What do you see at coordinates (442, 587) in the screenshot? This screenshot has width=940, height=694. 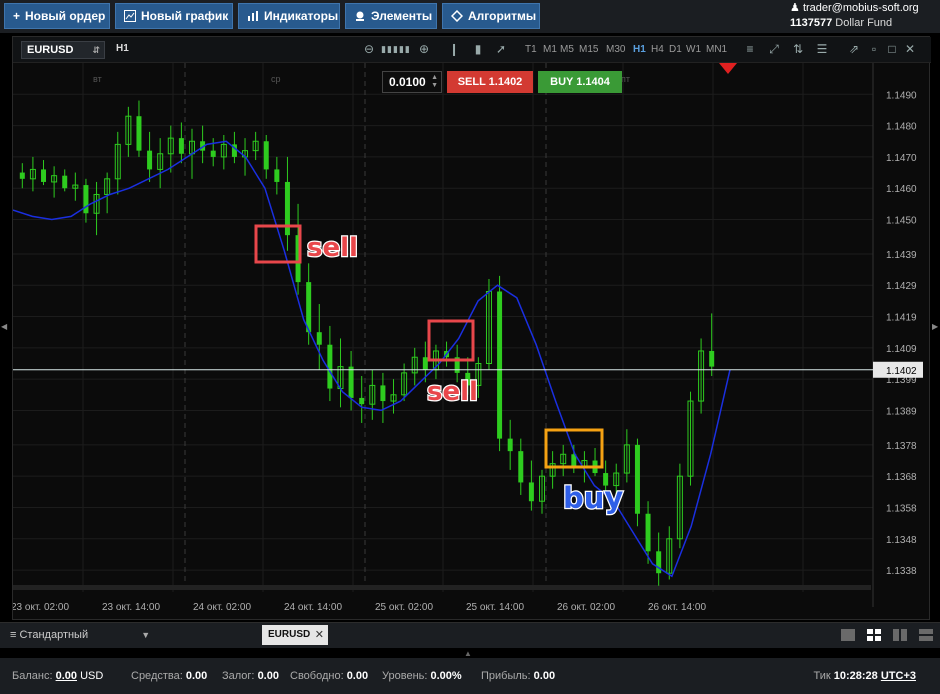 I see `horizontal-scrollbar` at bounding box center [442, 587].